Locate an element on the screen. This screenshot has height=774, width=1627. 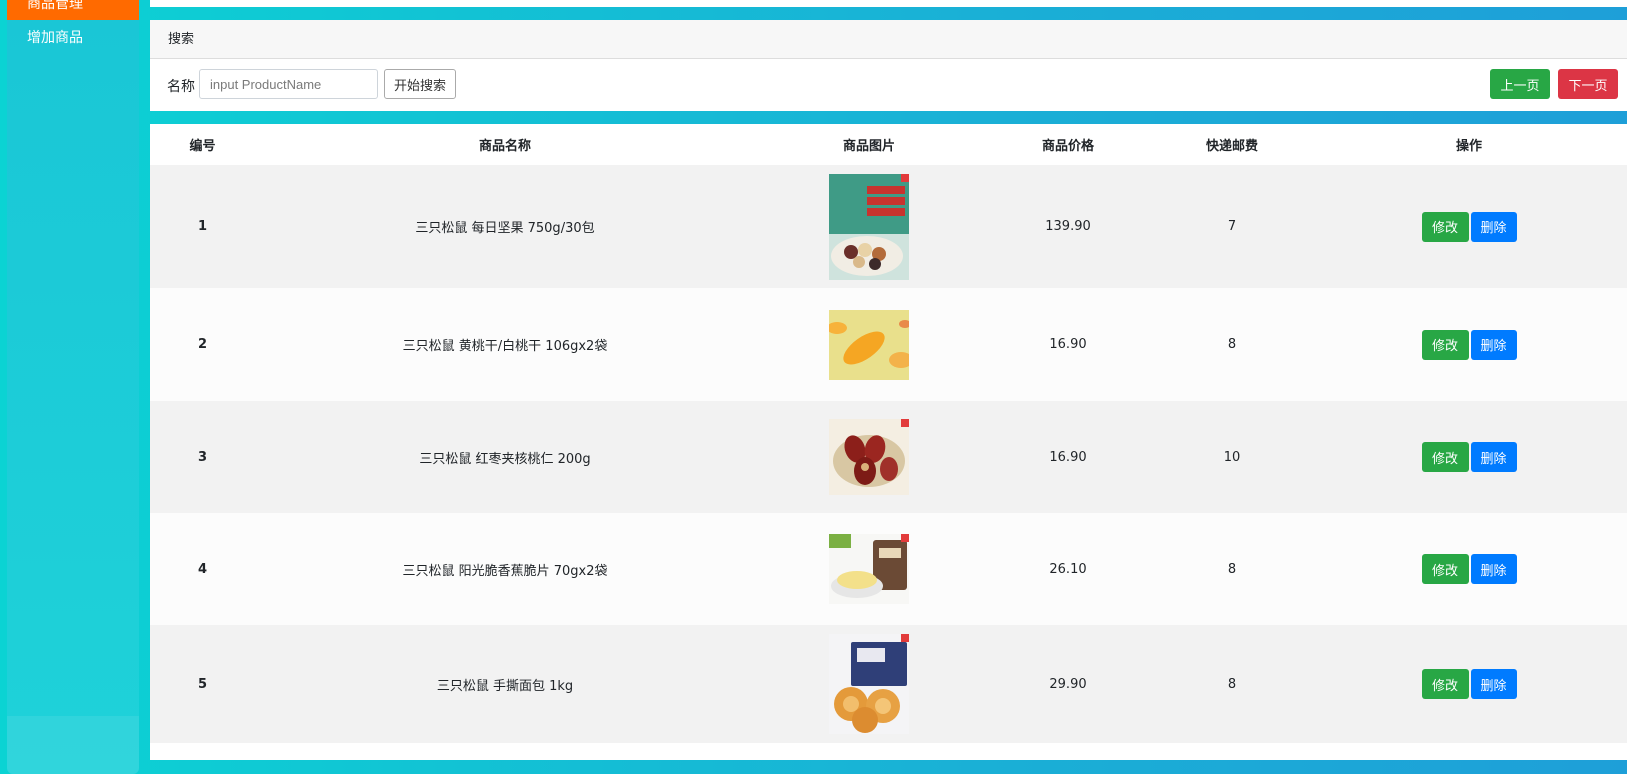
search-button: 开始搜索 is located at coordinates (420, 84).